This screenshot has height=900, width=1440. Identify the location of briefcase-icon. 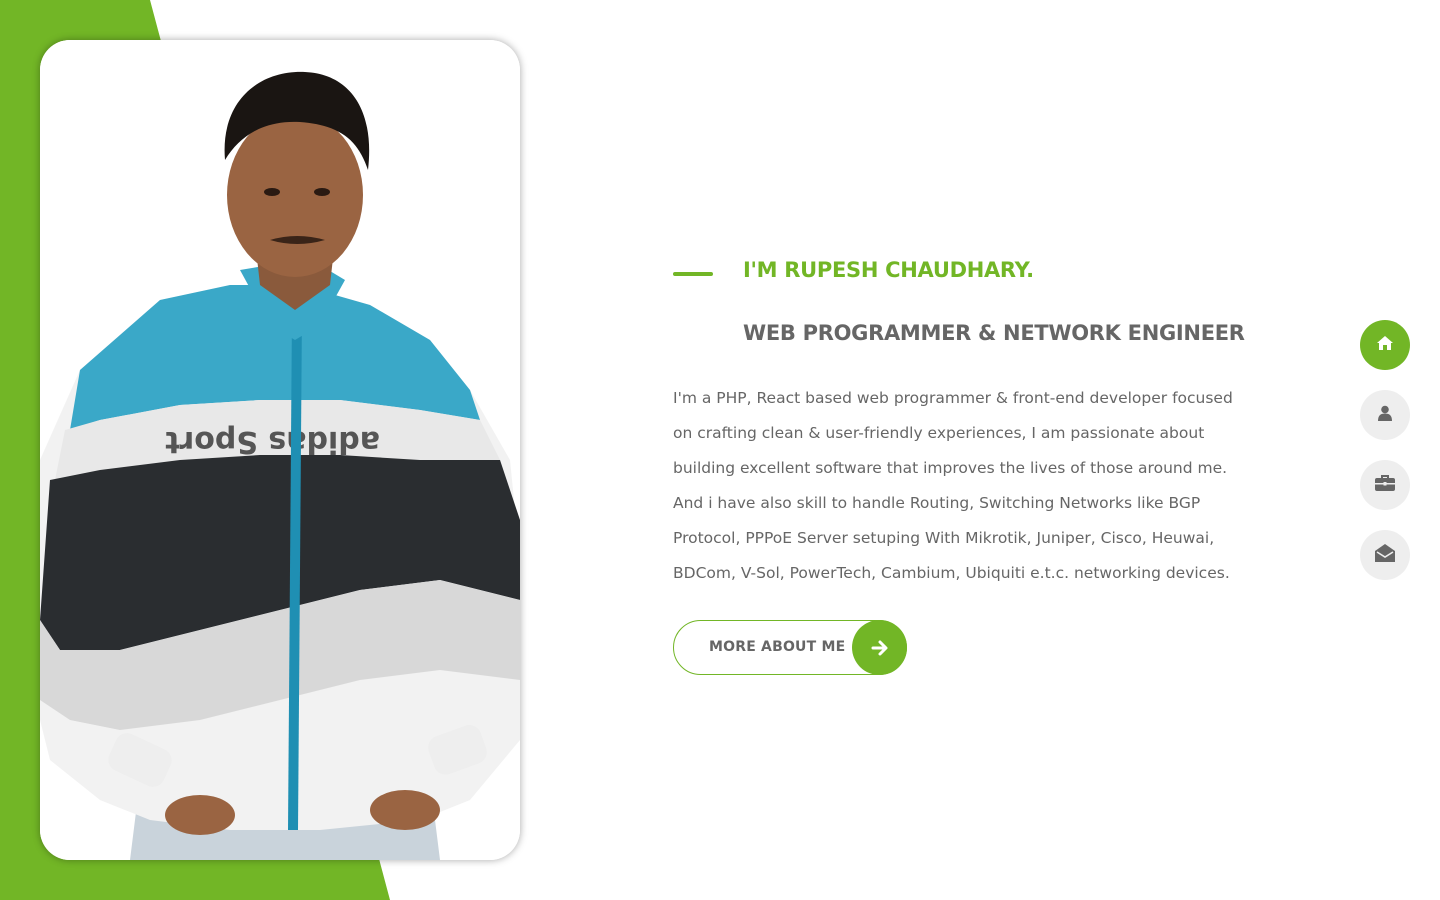
(1385, 485).